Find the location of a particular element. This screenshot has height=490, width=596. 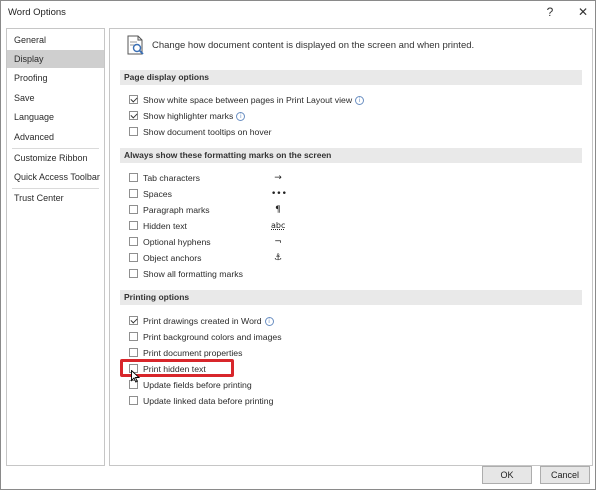

sidebar-item-trust-center: Trust Center is located at coordinates (55, 198).